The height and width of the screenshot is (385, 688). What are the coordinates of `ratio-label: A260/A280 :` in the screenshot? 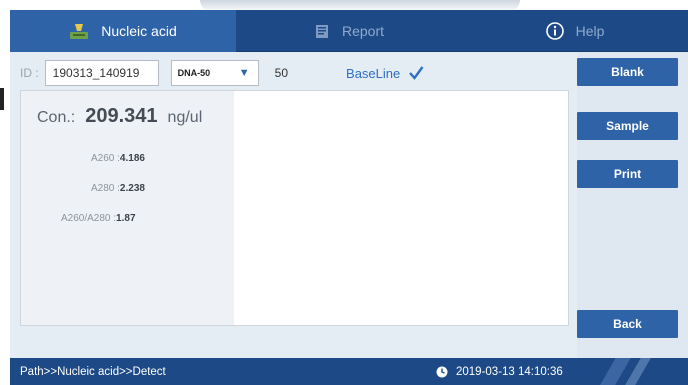 It's located at (89, 218).